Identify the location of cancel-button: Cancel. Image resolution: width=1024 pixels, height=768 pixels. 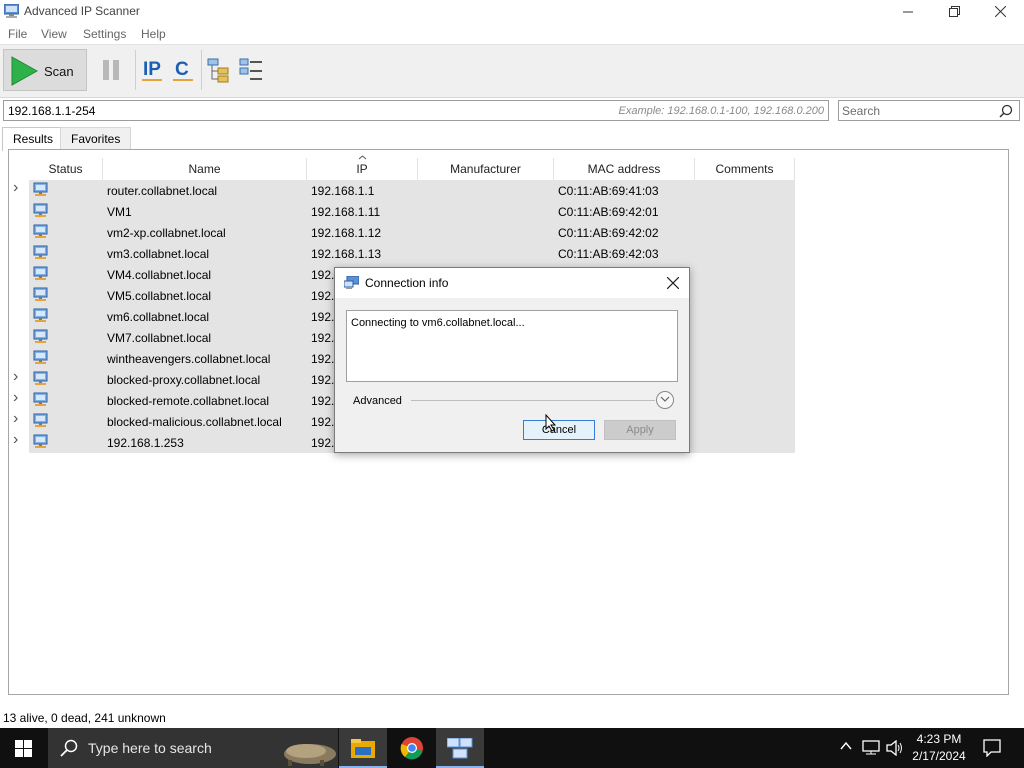
(559, 430).